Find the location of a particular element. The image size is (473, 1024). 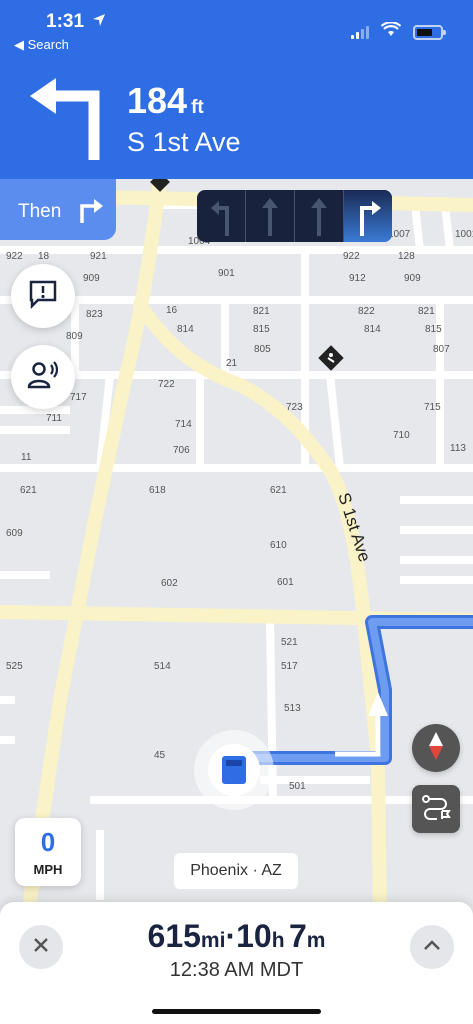

report-message-icon is located at coordinates (43, 296).